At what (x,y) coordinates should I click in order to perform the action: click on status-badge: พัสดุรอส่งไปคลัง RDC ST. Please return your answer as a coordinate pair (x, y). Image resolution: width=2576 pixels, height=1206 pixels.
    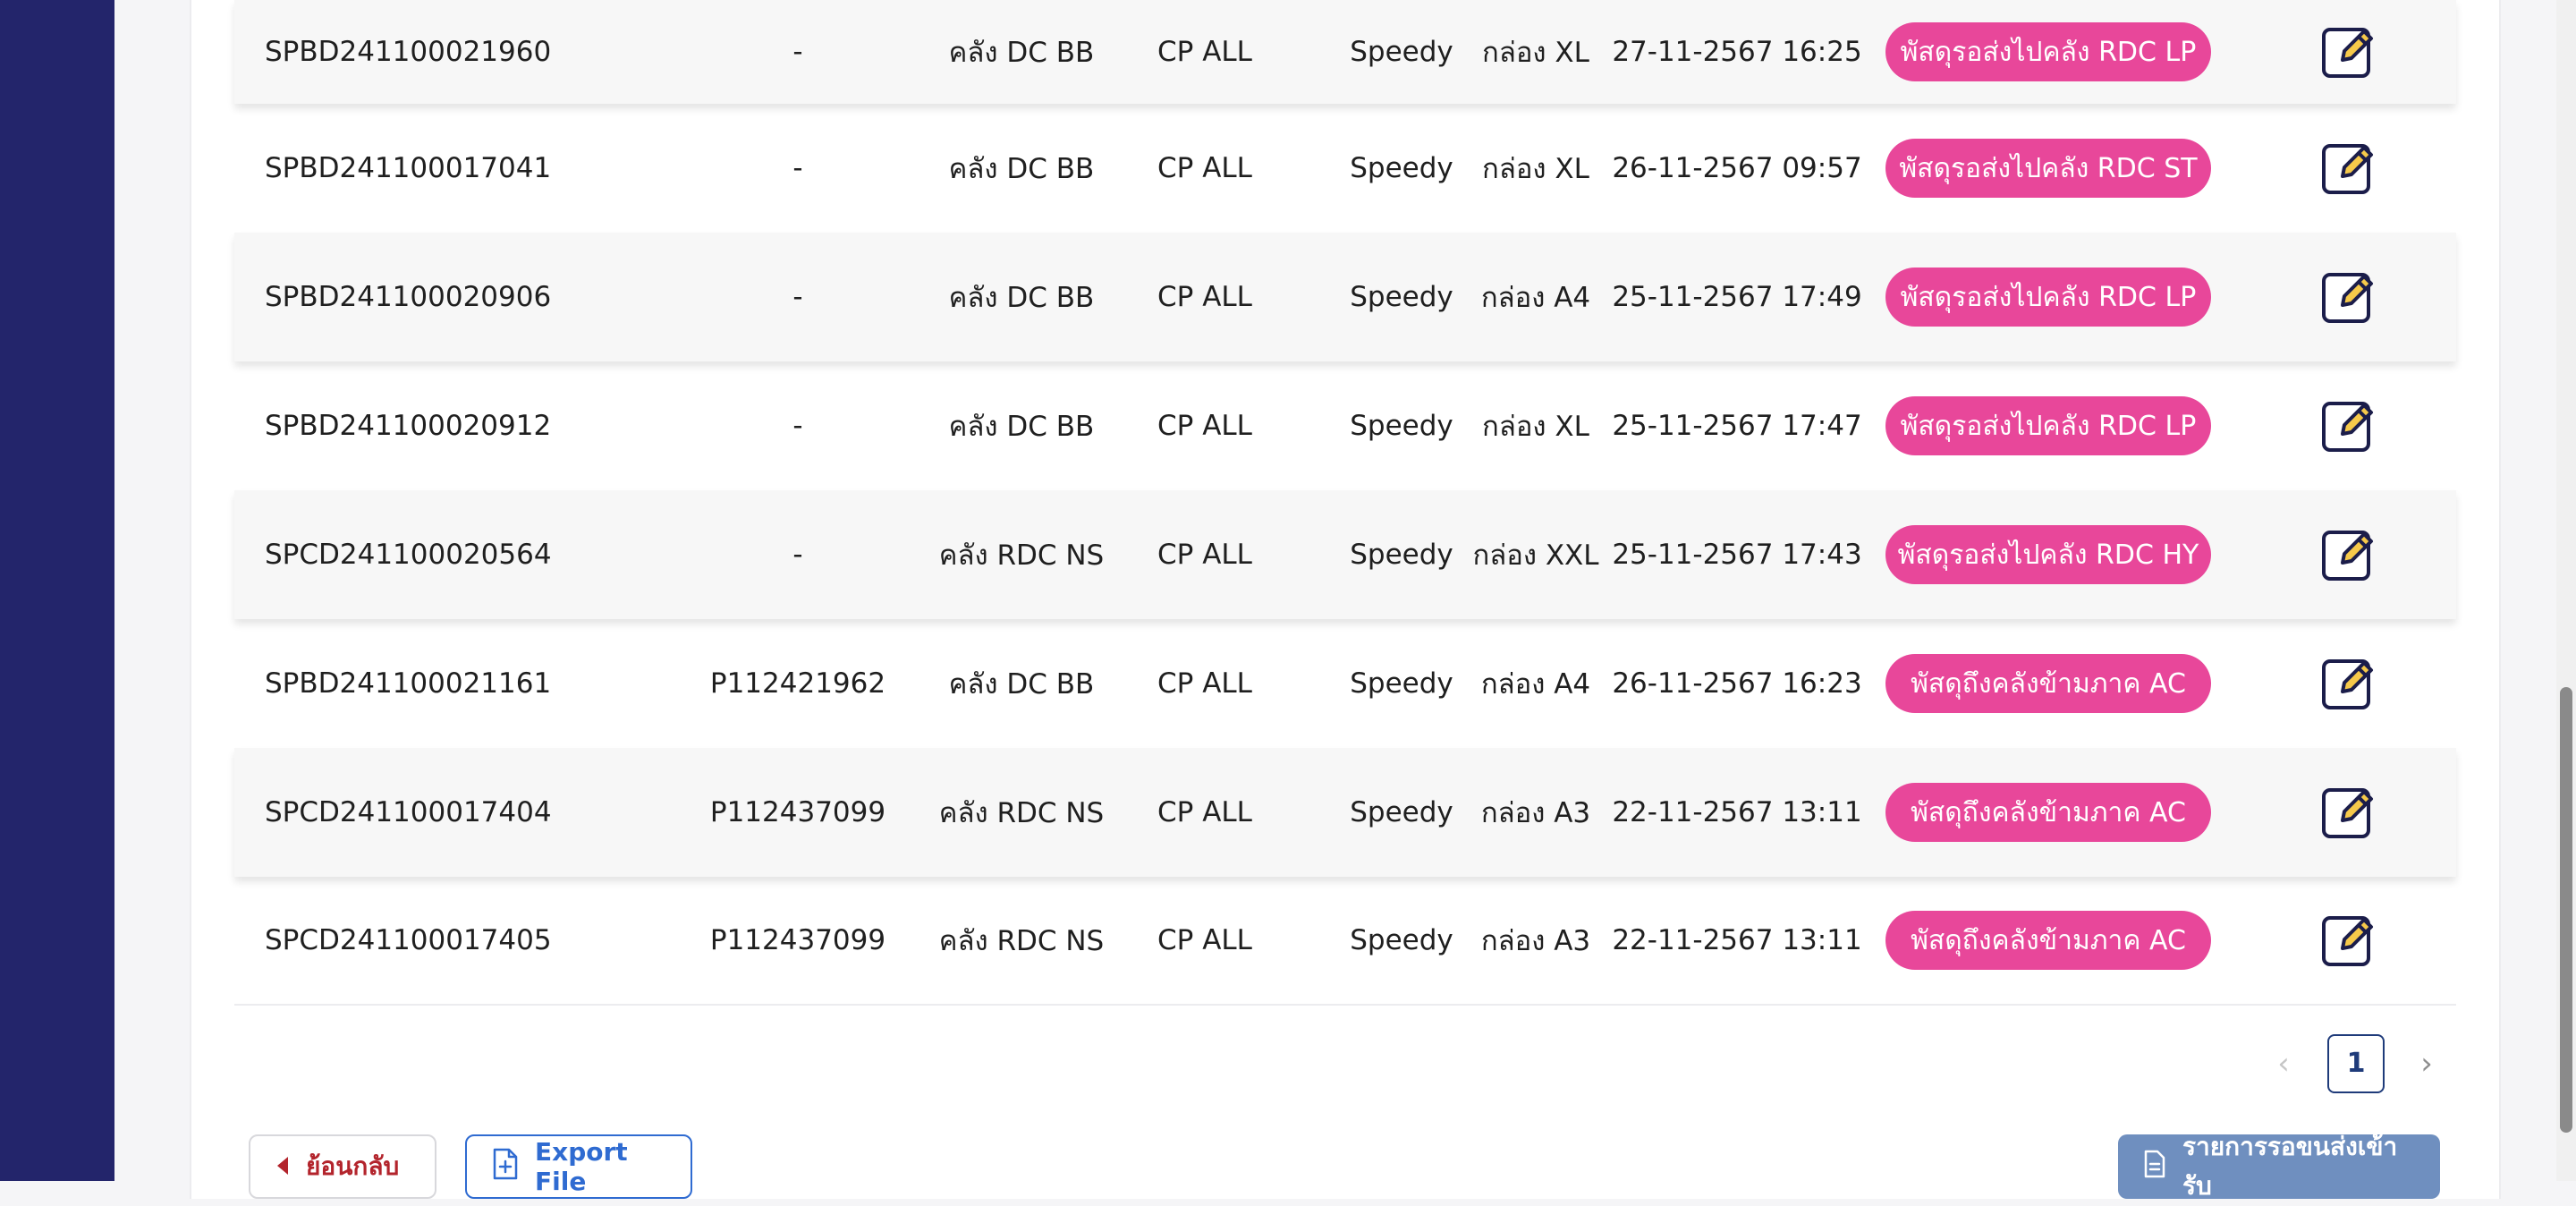
    Looking at the image, I should click on (2048, 168).